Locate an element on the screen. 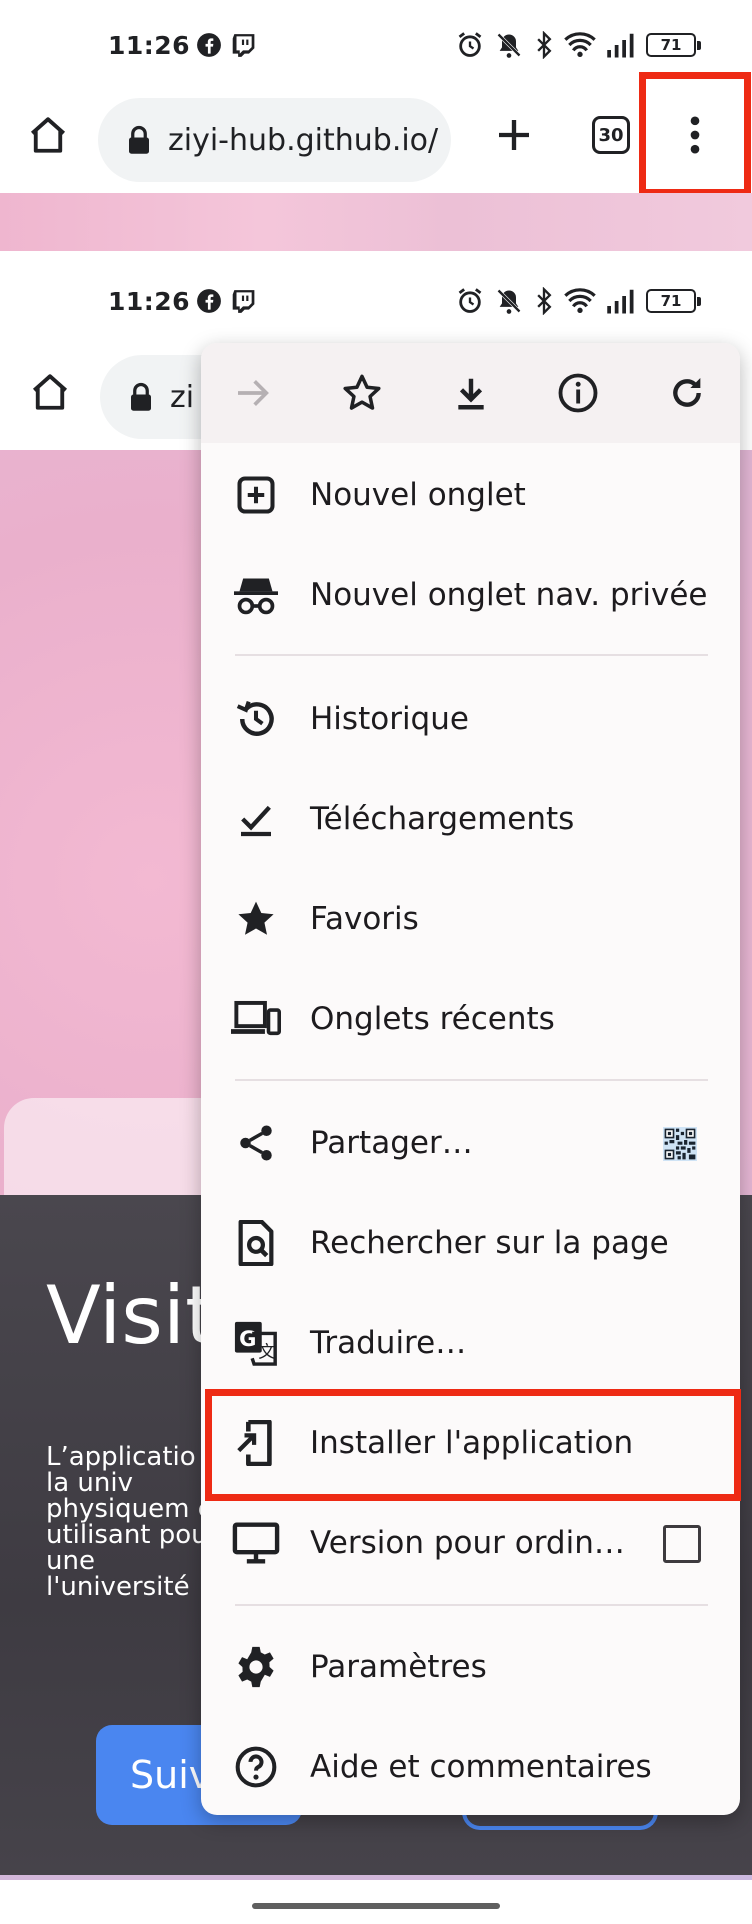  home-button is located at coordinates (48, 135).